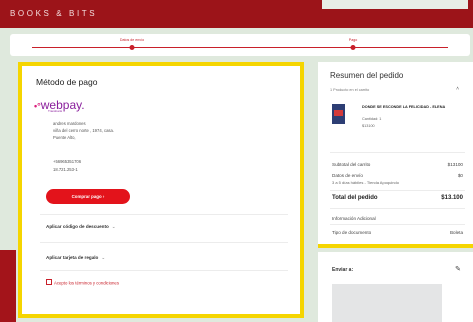 Image resolution: width=473 pixels, height=322 pixels. What do you see at coordinates (67, 166) in the screenshot?
I see `contact-info: +56965351706 18.721.253-1` at bounding box center [67, 166].